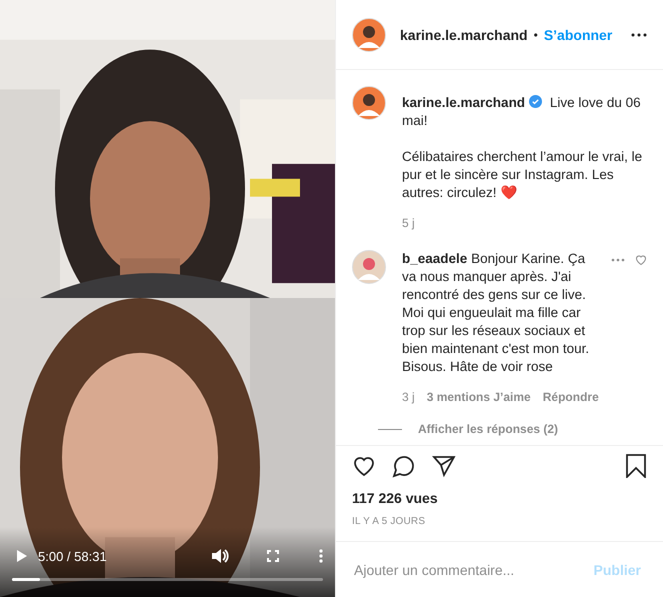 This screenshot has width=663, height=597. What do you see at coordinates (404, 466) in the screenshot?
I see `comment-icon` at bounding box center [404, 466].